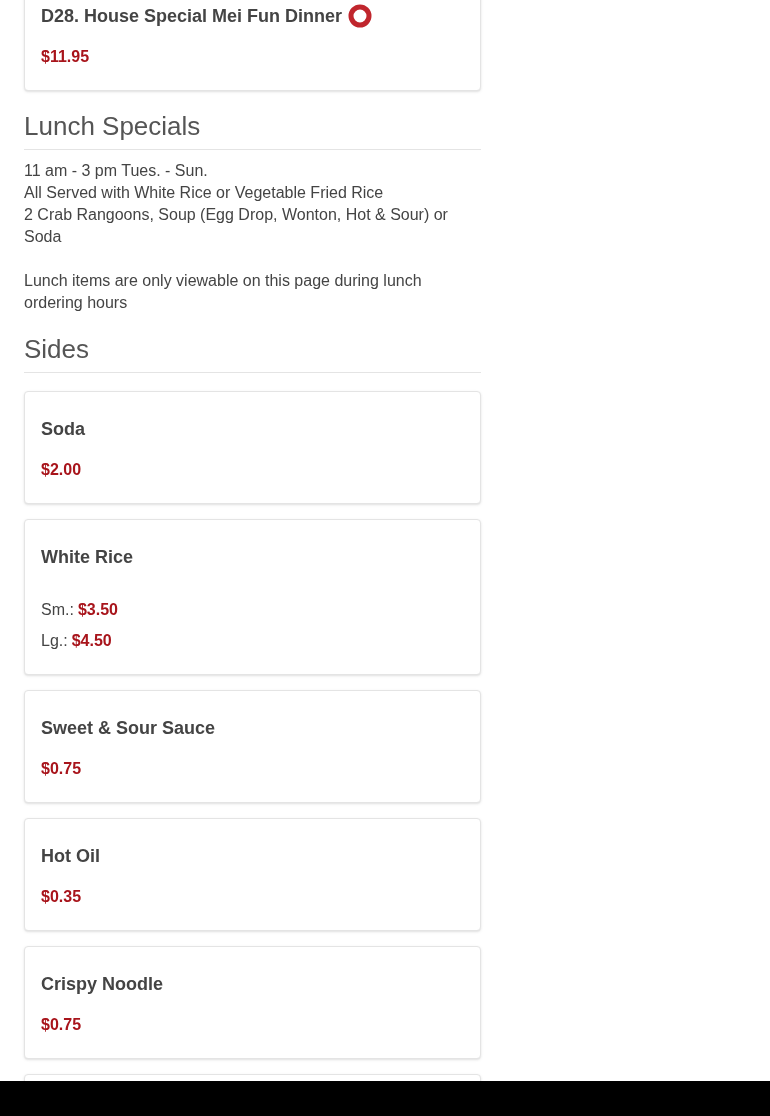 This screenshot has height=1116, width=770. What do you see at coordinates (54, 641) in the screenshot?
I see `size-label: Lg.:` at bounding box center [54, 641].